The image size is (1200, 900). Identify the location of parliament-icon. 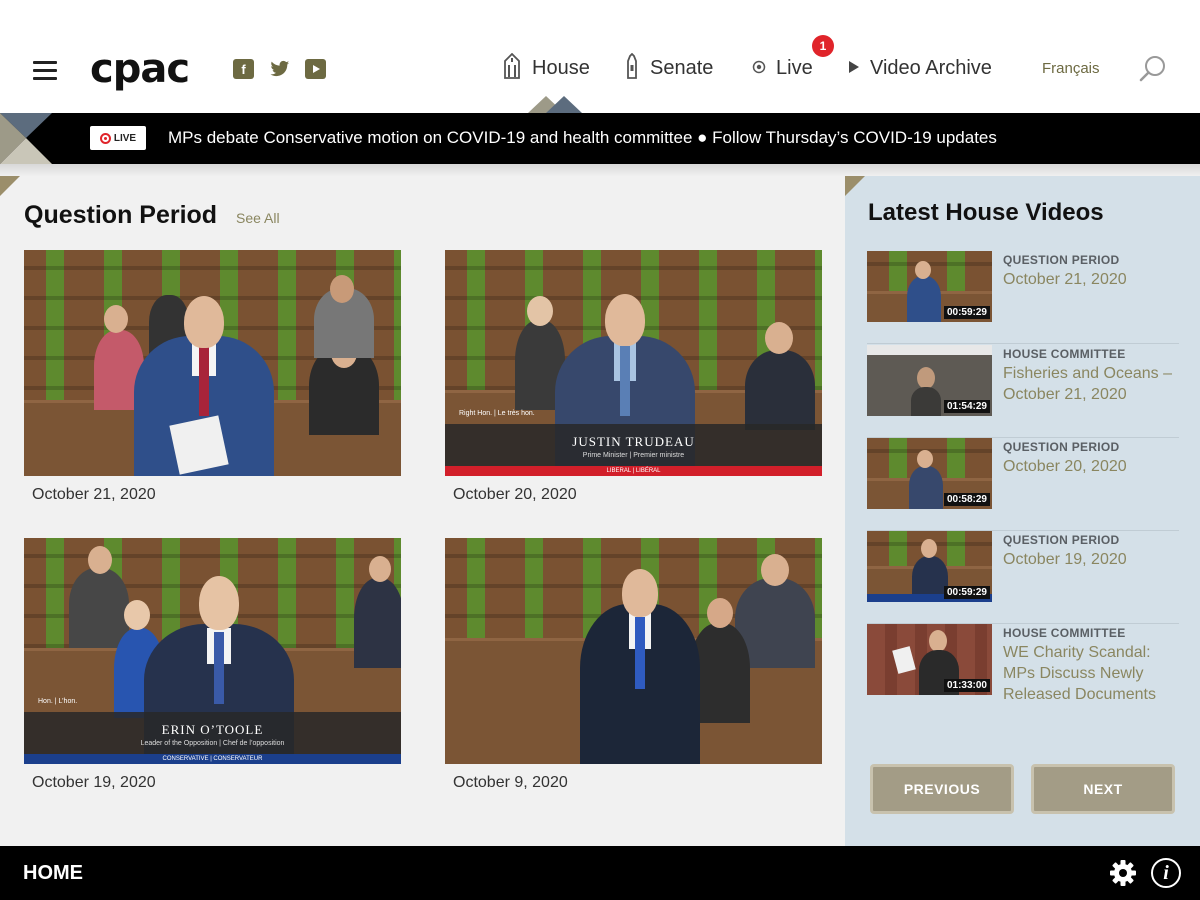
(512, 68).